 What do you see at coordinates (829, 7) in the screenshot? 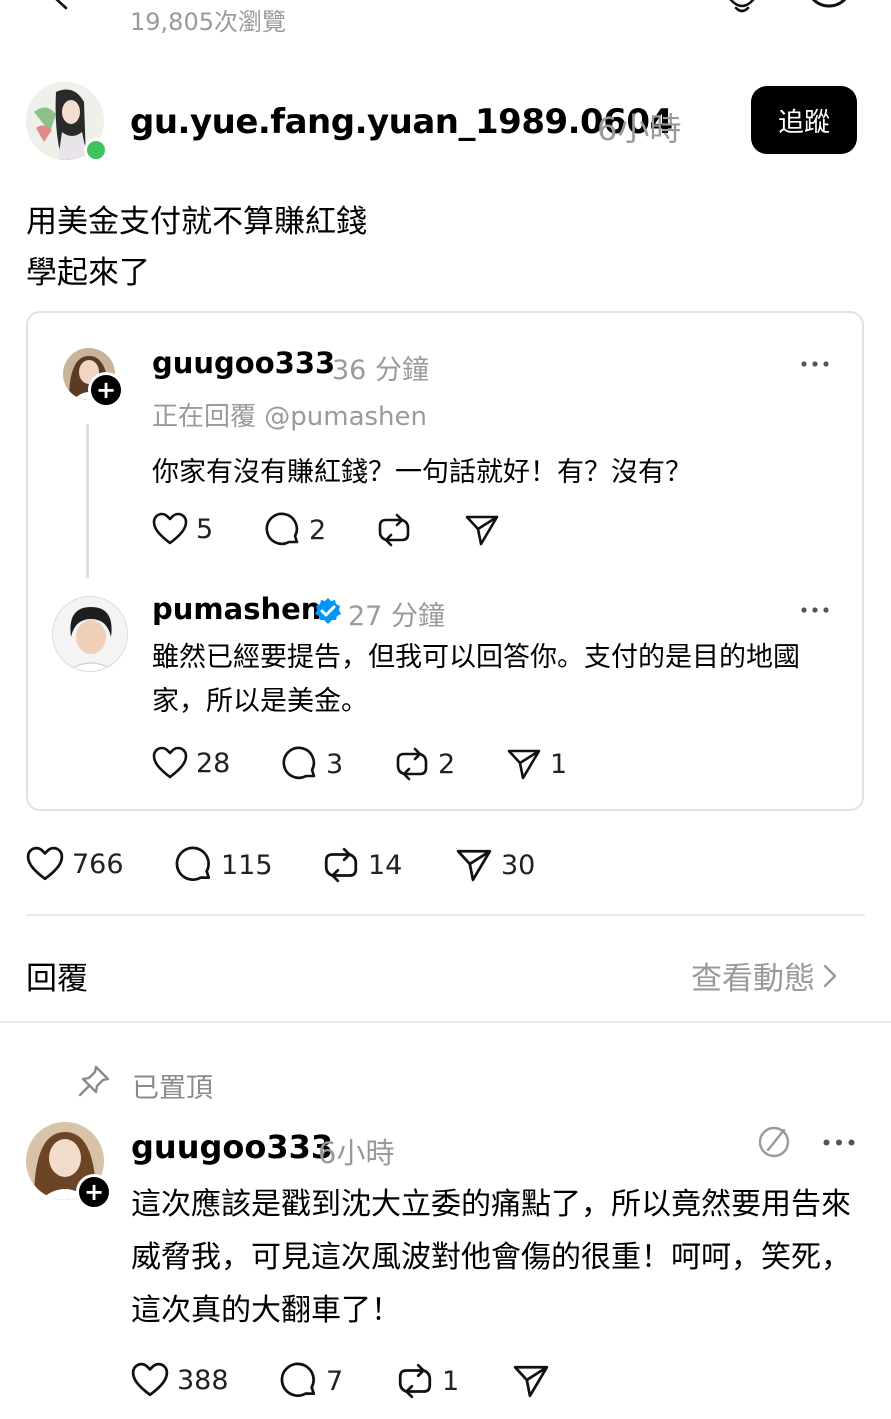
I see `more-circle-icon` at bounding box center [829, 7].